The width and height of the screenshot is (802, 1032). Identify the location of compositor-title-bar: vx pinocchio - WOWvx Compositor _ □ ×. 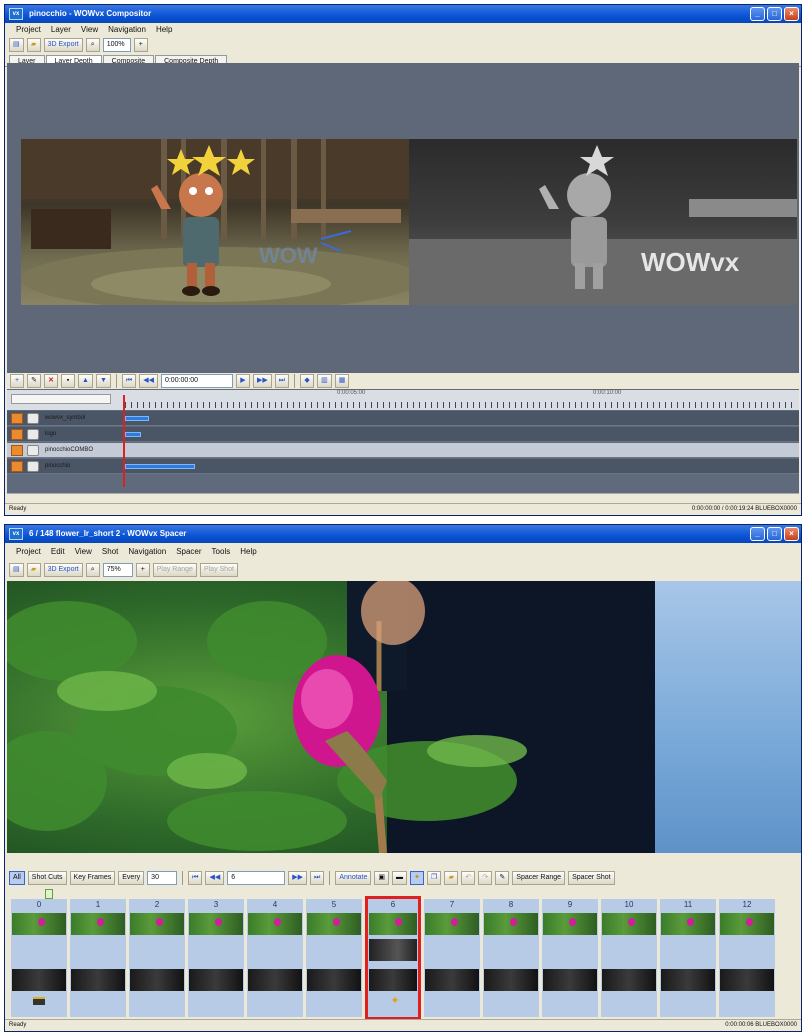
(403, 14).